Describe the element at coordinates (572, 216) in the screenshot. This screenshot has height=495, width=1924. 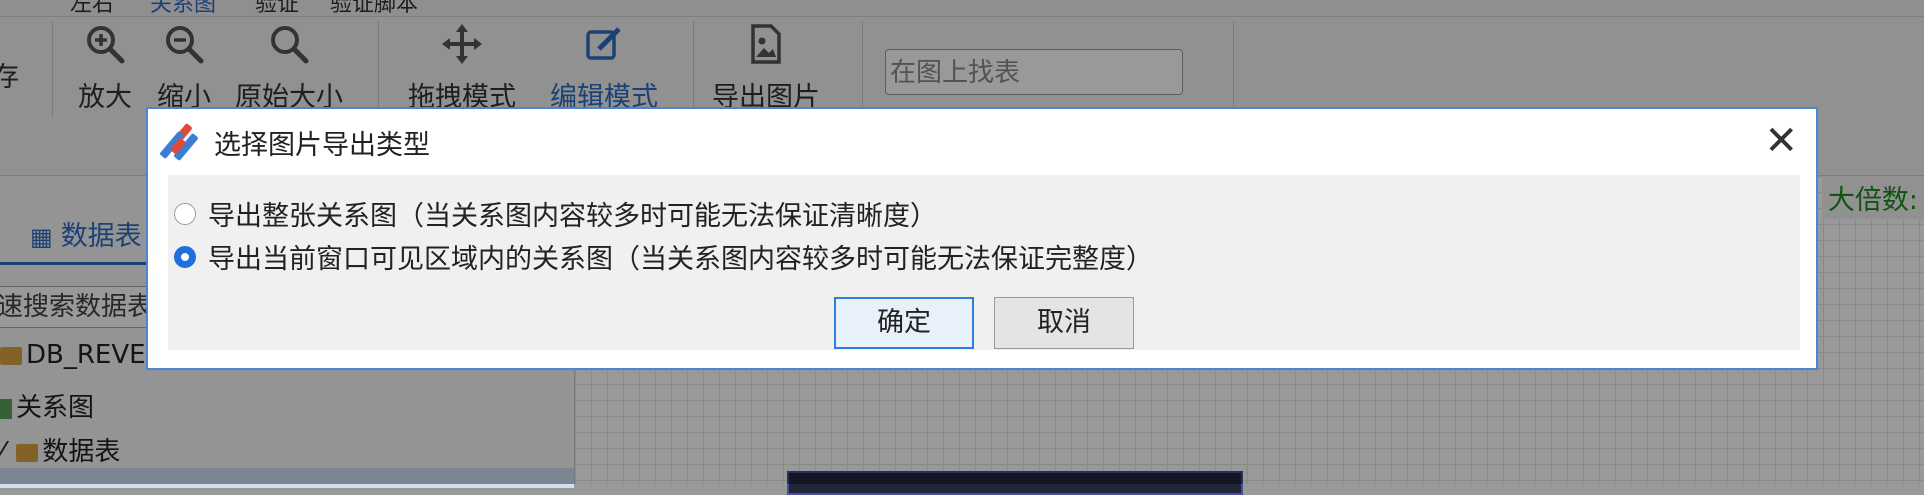
I see `option-whole-label: 导出整张关系图（当关系图内容较多时可能无法保证清晰度）` at that location.